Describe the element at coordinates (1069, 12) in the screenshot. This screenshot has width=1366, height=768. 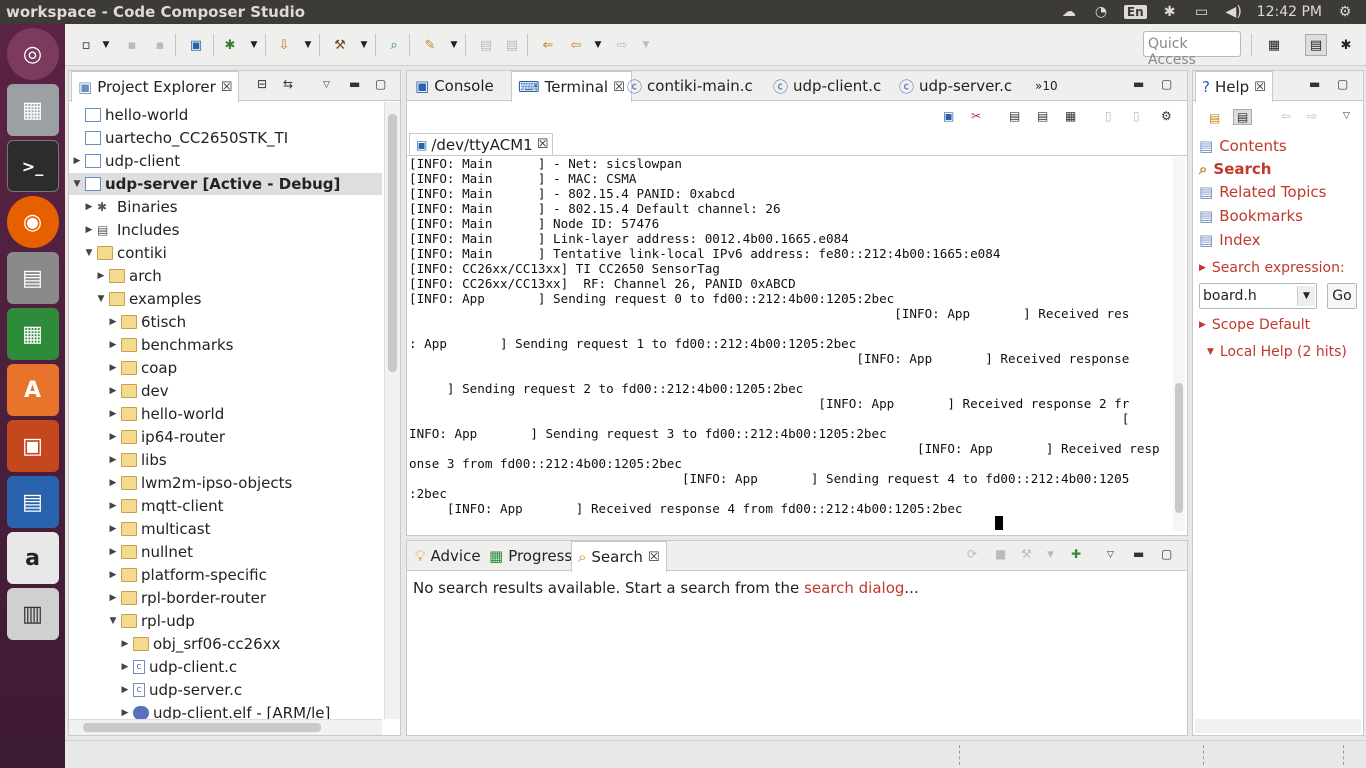
I see `skype-icon: ☁` at that location.